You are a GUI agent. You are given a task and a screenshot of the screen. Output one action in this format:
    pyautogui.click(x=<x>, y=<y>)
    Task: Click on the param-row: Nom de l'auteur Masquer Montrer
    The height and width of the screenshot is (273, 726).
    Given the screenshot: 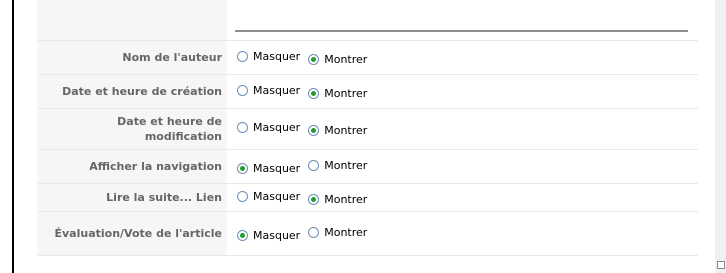 What is the action you would take?
    pyautogui.click(x=367, y=57)
    